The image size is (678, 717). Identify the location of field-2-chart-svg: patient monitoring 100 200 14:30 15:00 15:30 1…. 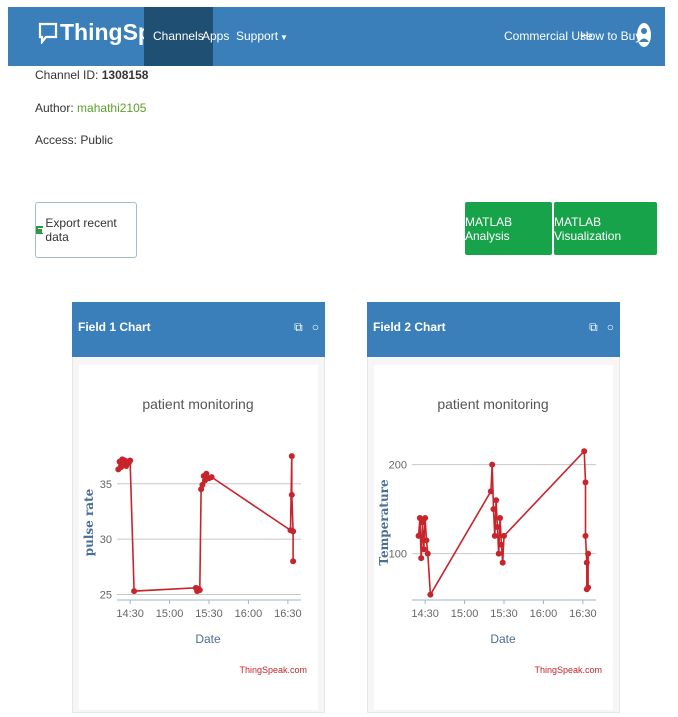
(489, 535).